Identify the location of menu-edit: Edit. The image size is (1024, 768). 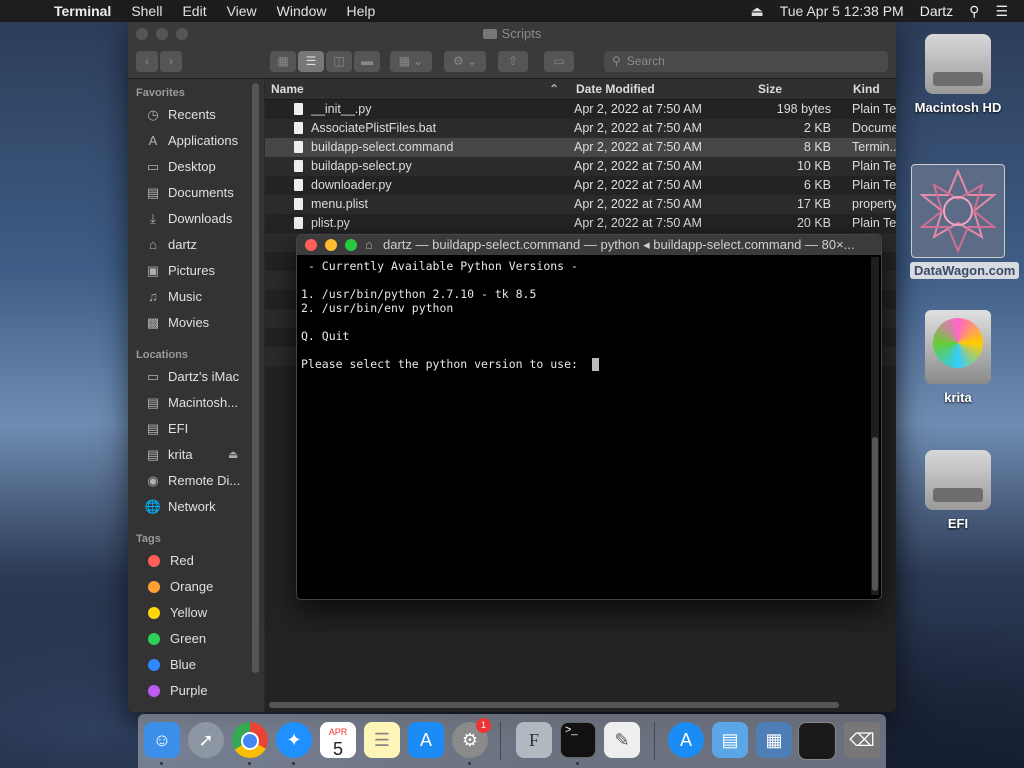
(194, 11).